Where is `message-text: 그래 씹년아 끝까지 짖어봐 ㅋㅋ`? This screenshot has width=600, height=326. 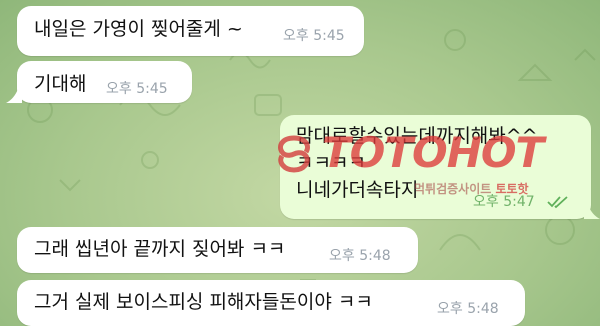
message-text: 그래 씹년아 끝까지 짖어봐 ㅋㅋ is located at coordinates (160, 249).